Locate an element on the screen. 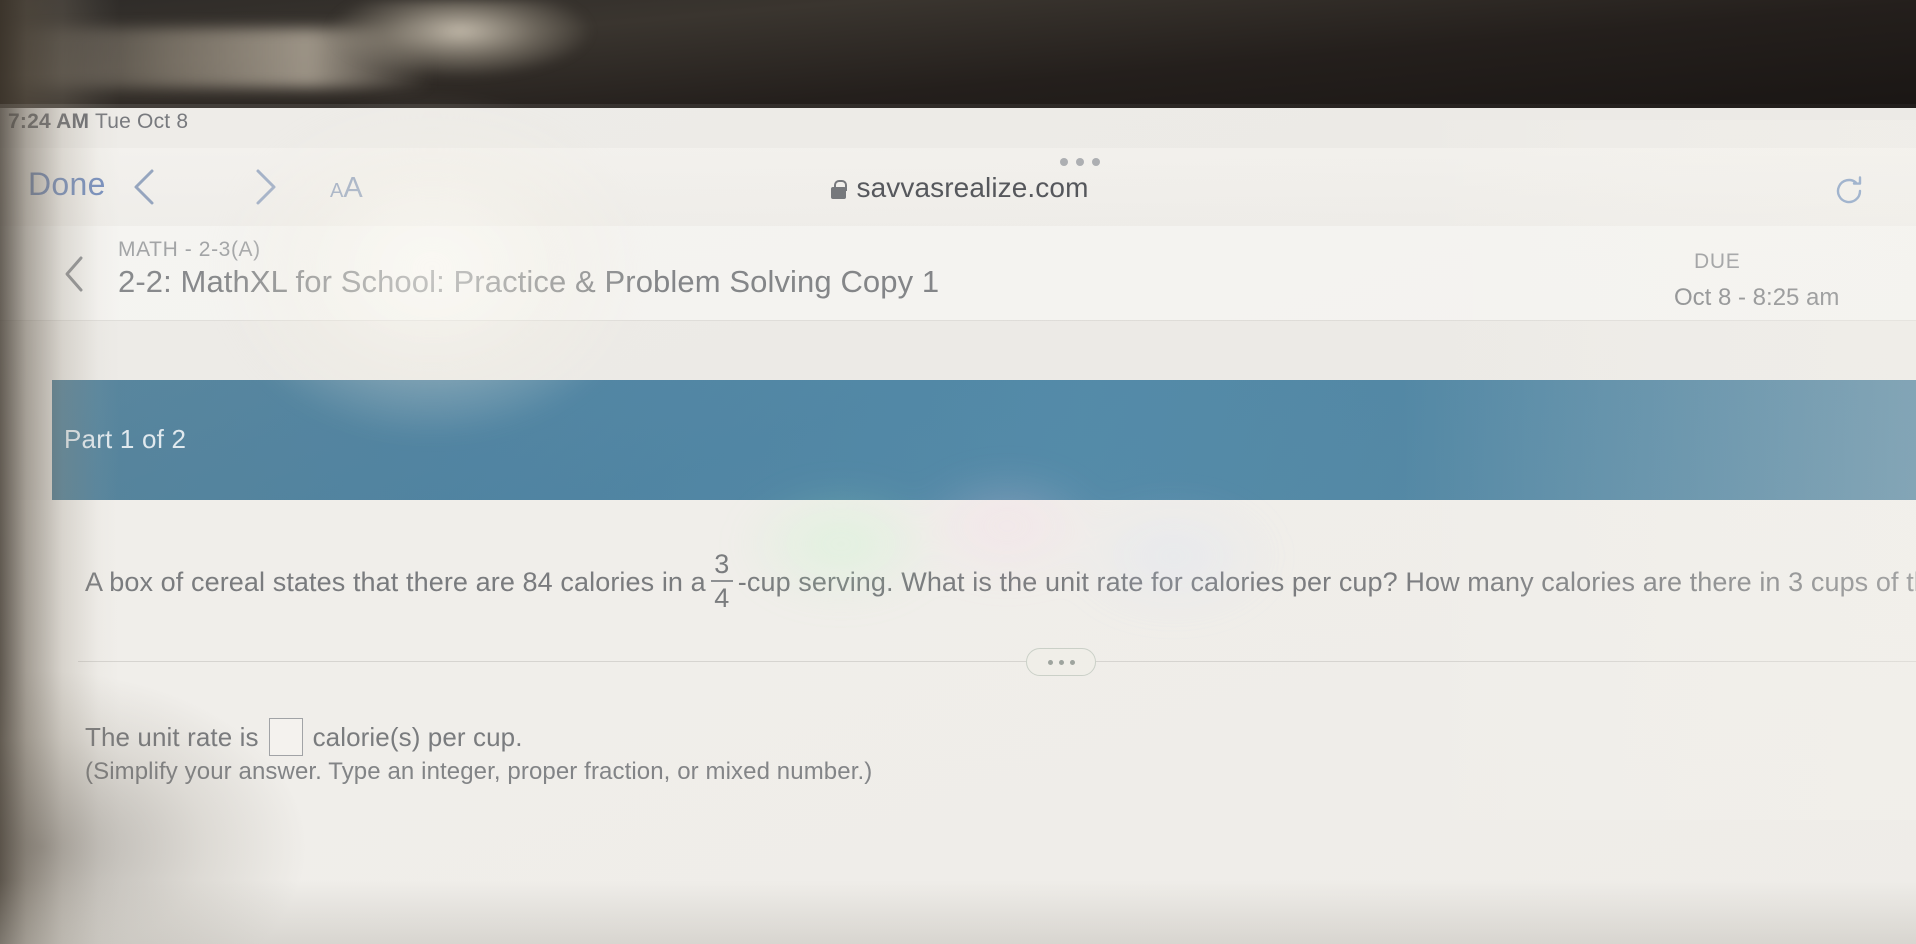 The image size is (1916, 944). fraction-three-fourths: 3 4 is located at coordinates (721, 581).